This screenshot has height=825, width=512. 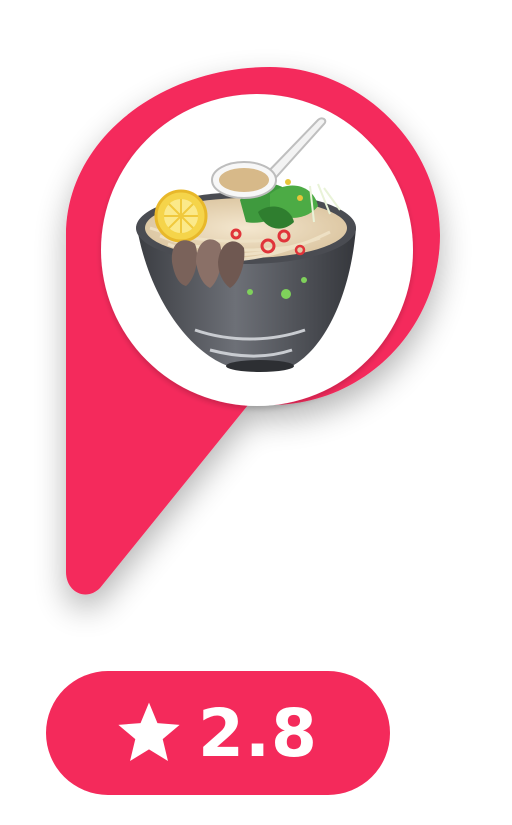 I want to click on rating-value: 2.8, so click(x=258, y=733).